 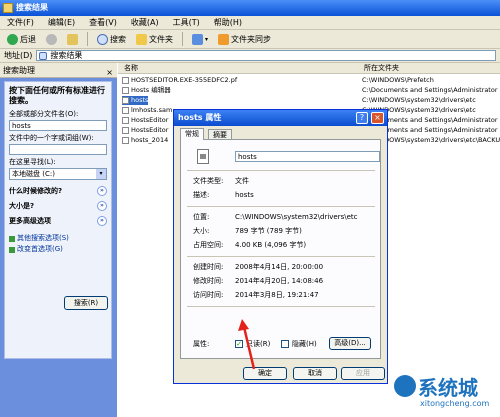 I want to click on size-option: 大小是? », so click(x=58, y=206).